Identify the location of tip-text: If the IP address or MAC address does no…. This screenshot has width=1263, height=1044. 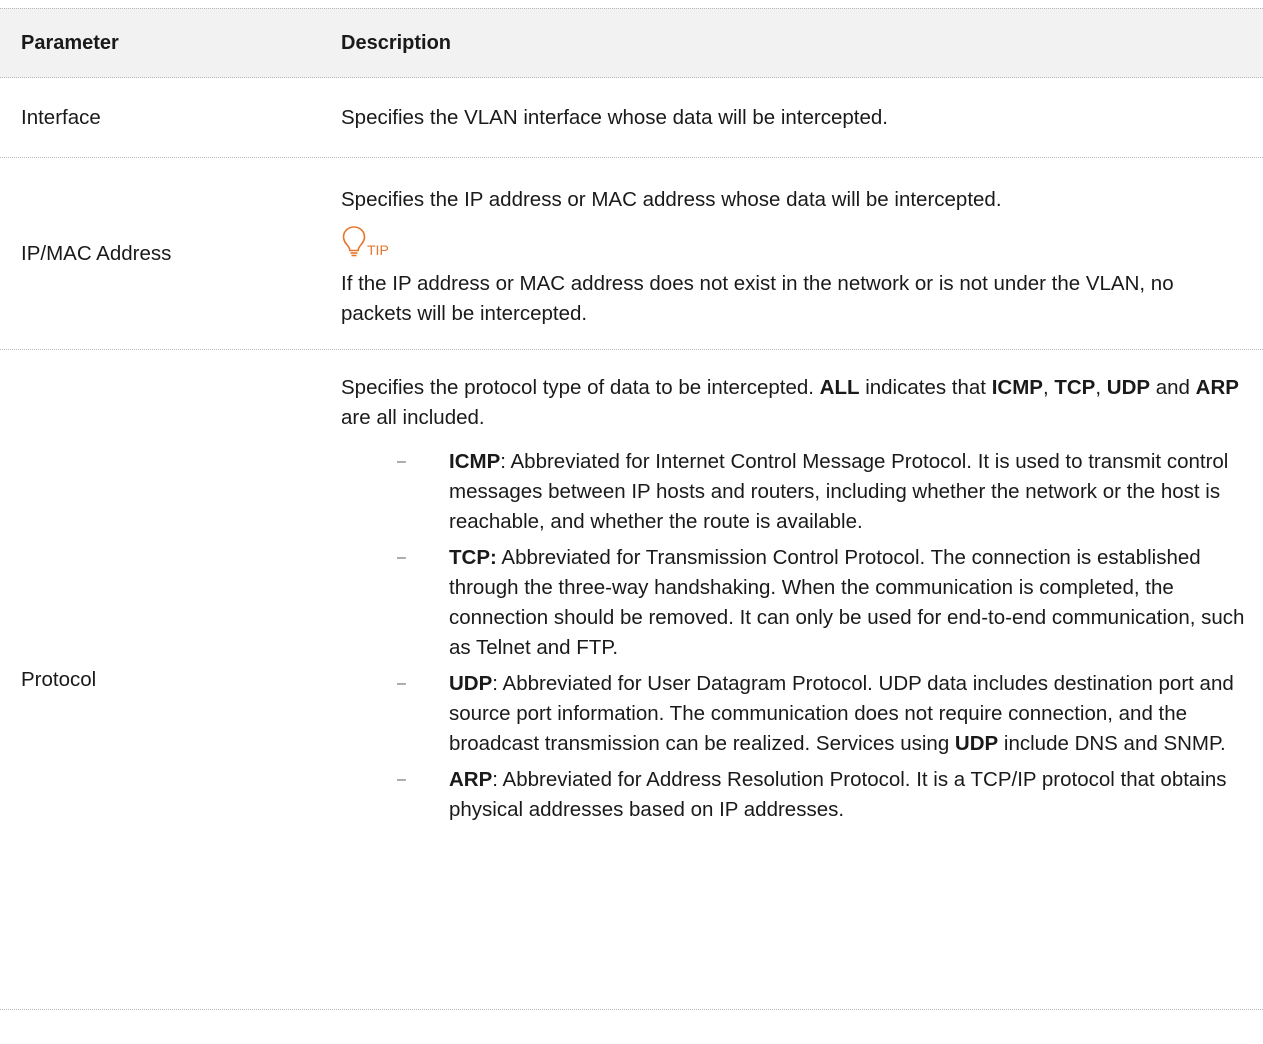
(757, 298).